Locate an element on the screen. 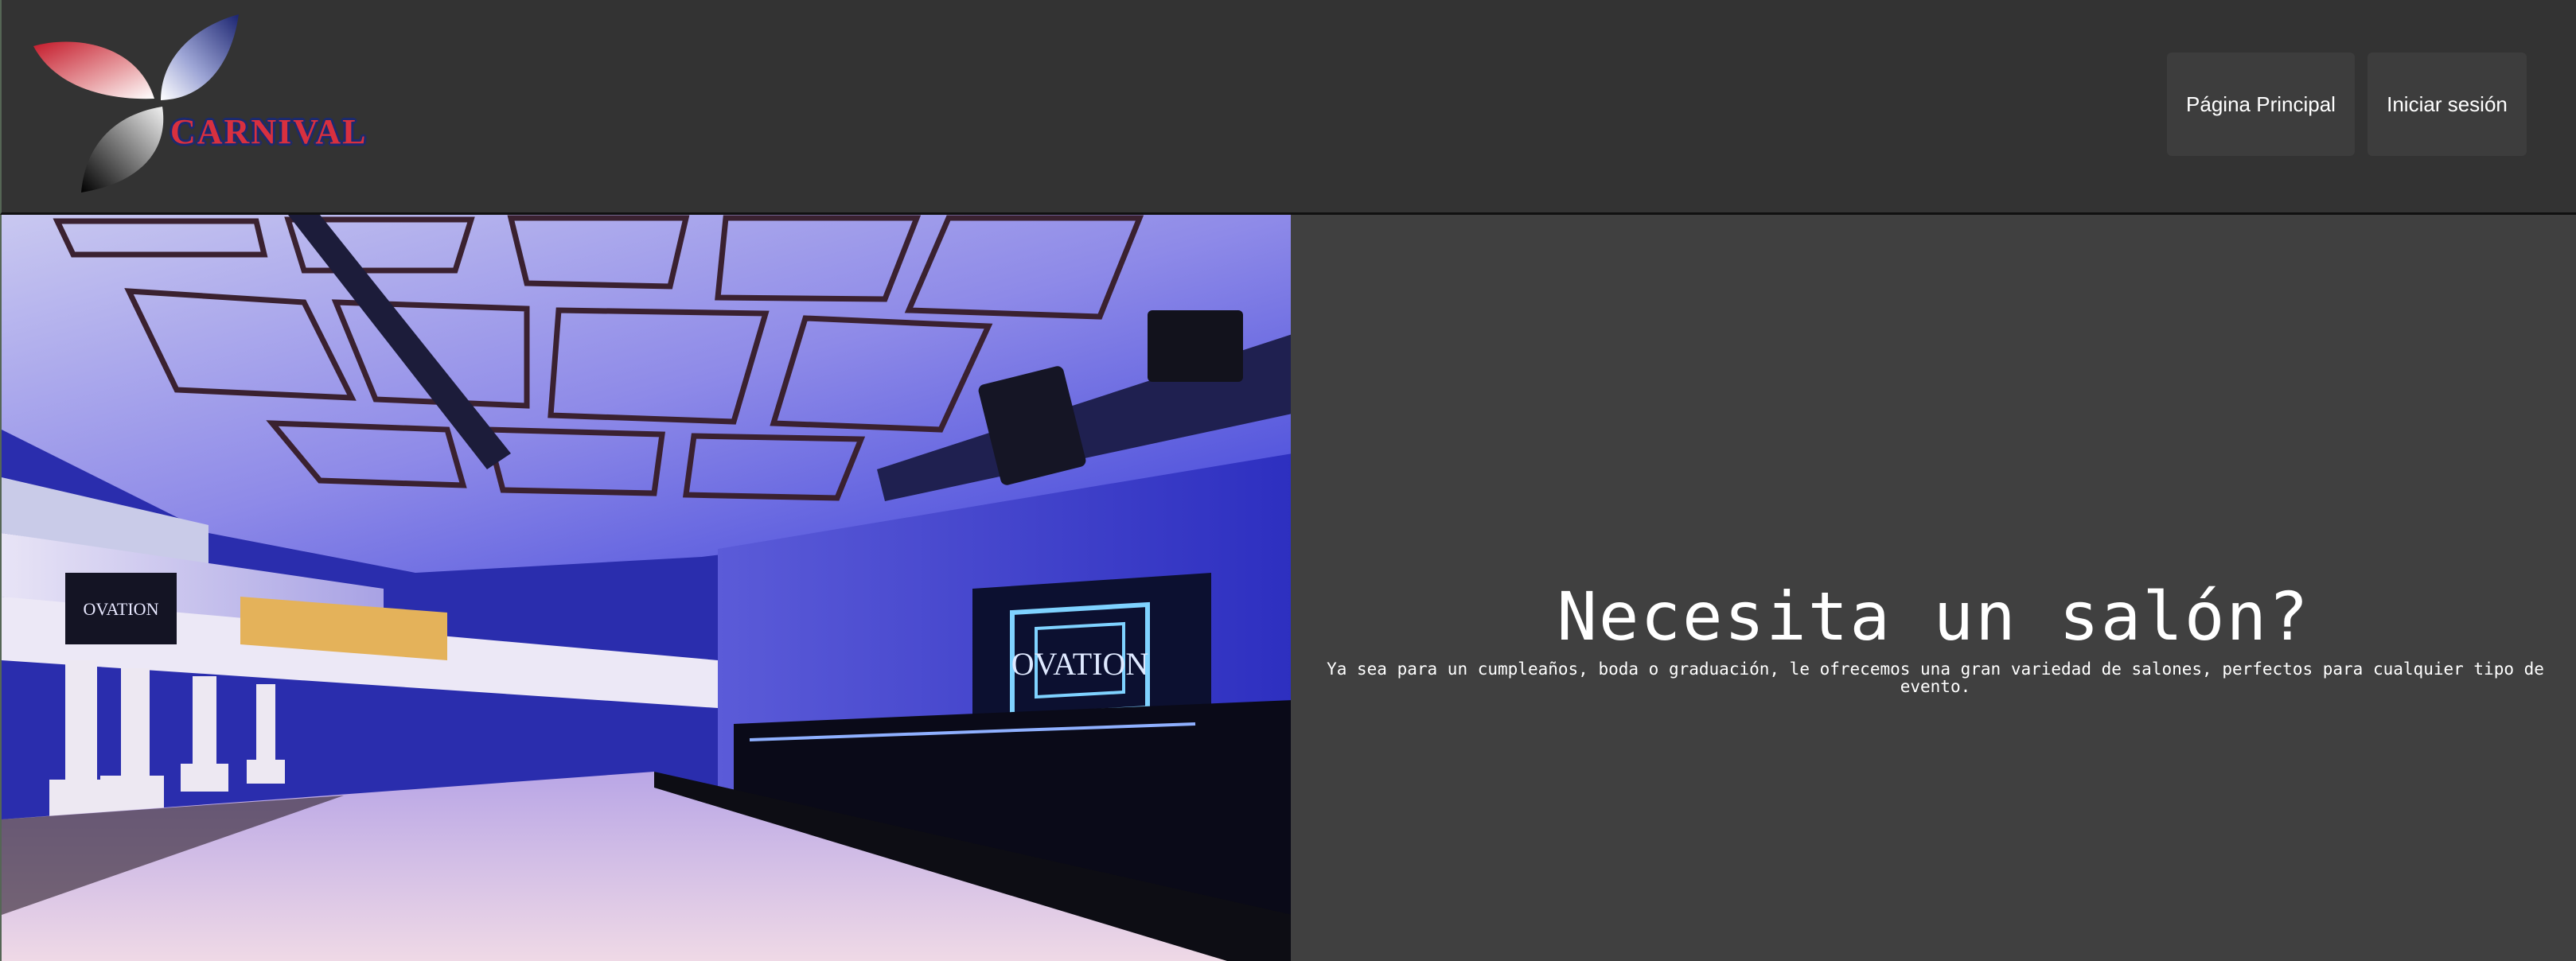 This screenshot has width=2576, height=961. carnival-petal-logo-icon is located at coordinates (136, 104).